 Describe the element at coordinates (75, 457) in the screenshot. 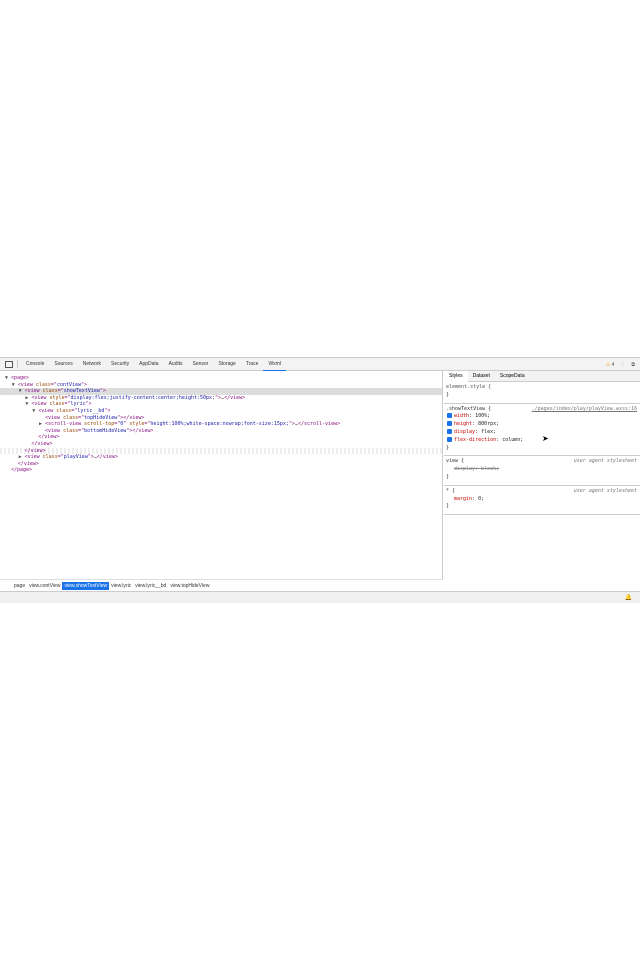

I see `attr-value: playView` at that location.